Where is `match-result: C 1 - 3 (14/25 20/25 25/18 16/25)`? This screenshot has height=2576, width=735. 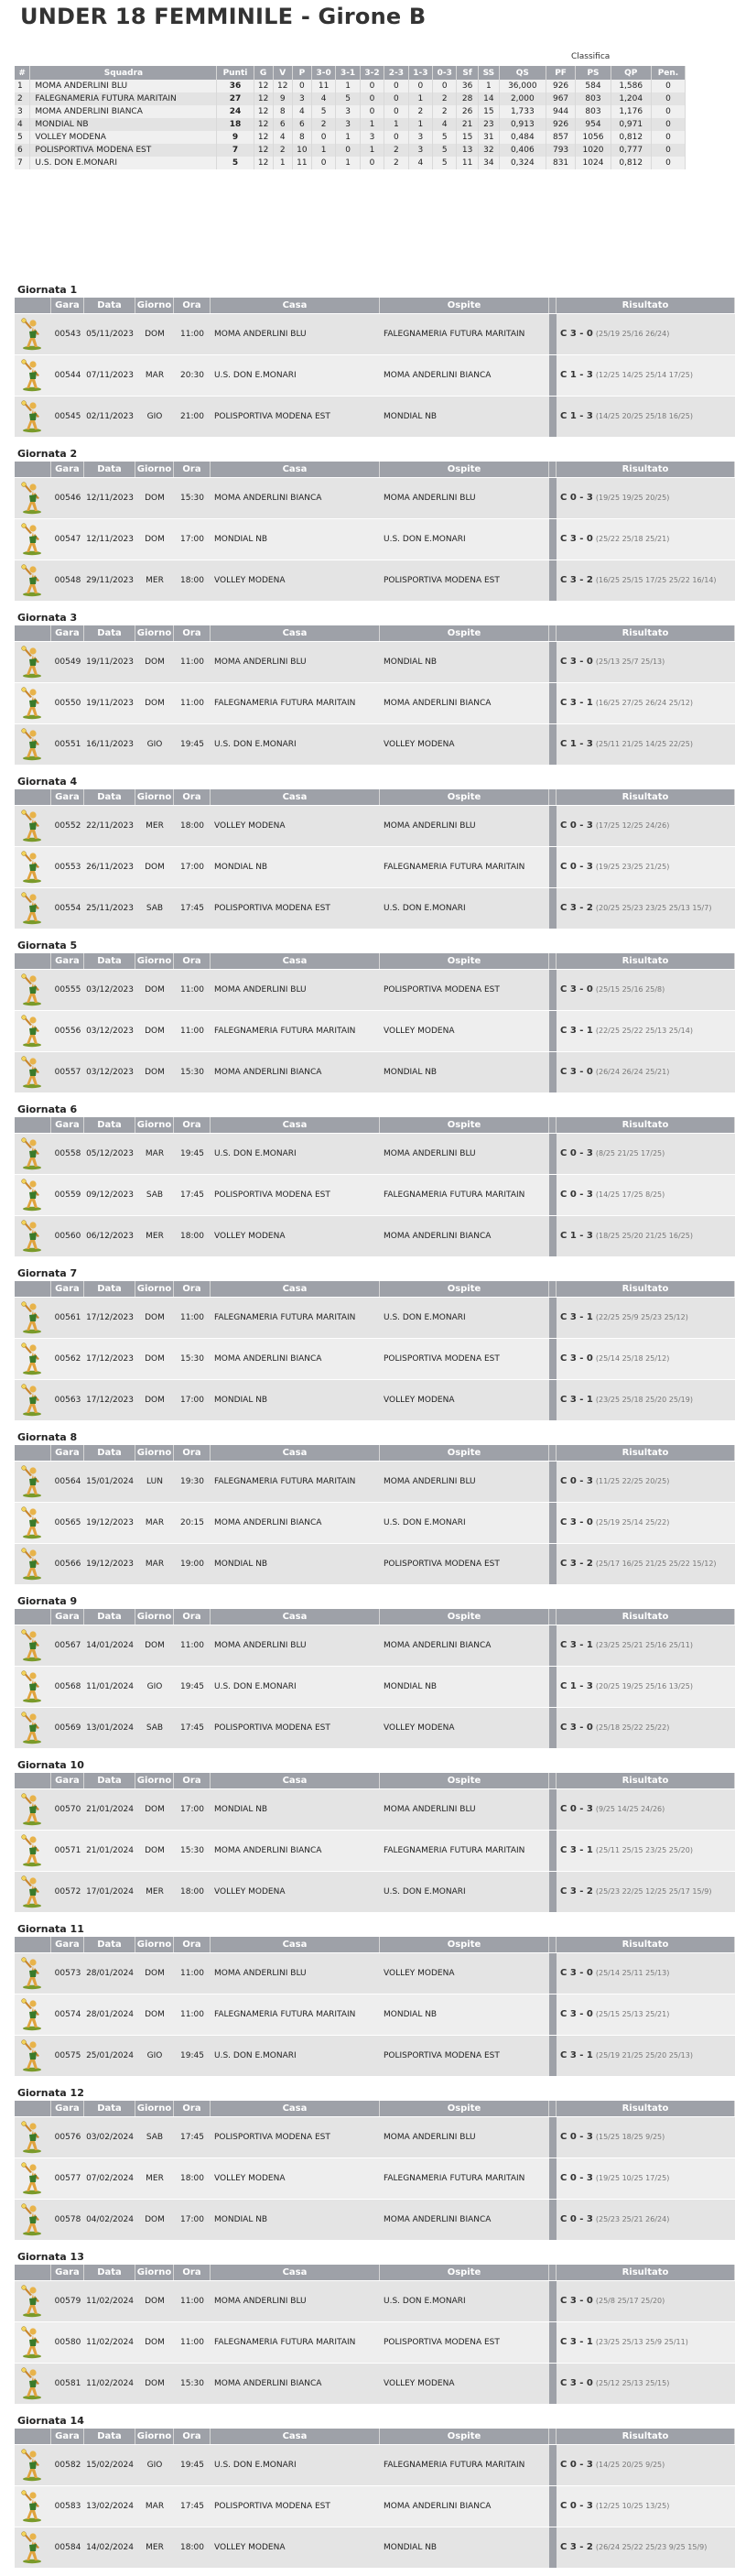
match-result: C 1 - 3 (14/25 20/25 25/18 16/25) is located at coordinates (646, 417).